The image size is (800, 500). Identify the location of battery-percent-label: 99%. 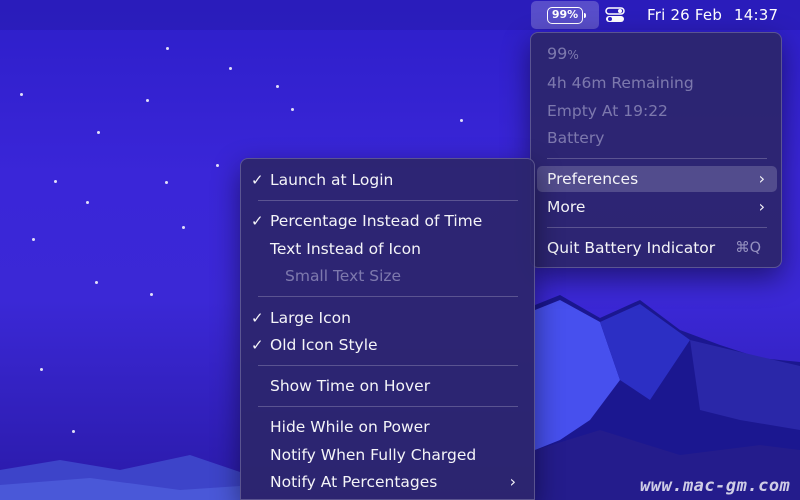
(565, 14).